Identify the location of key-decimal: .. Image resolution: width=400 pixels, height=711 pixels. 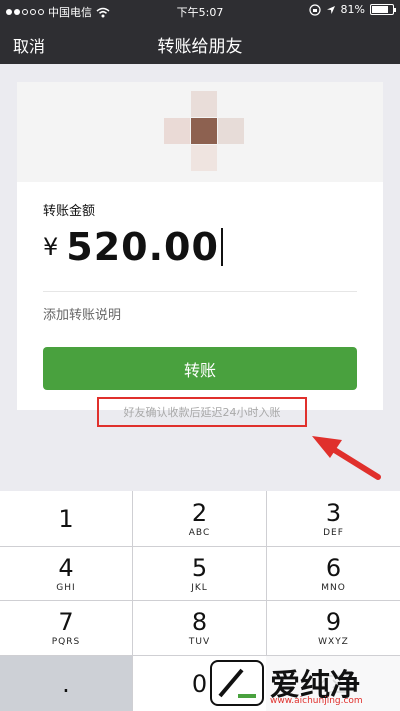
(66, 683).